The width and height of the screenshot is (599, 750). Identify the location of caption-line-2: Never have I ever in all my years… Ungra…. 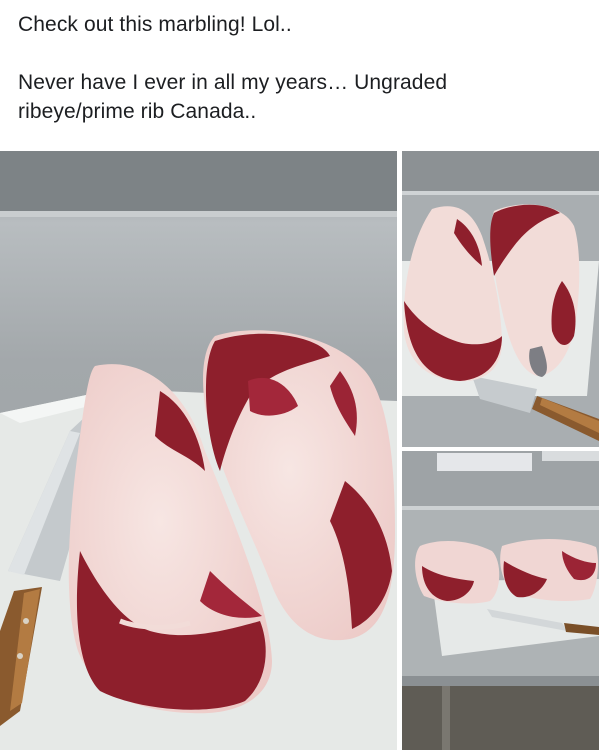
(233, 82).